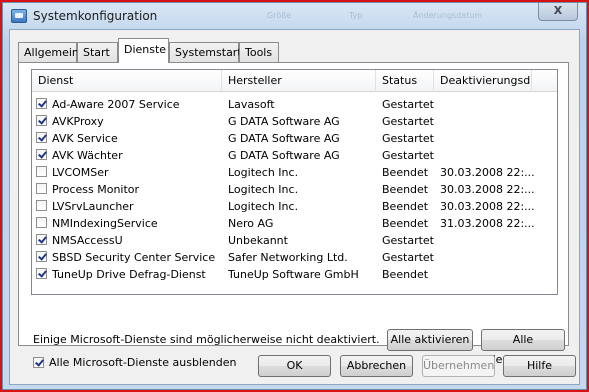  What do you see at coordinates (288, 257) in the screenshot?
I see `service-vendor: Safer Networking Ltd.` at bounding box center [288, 257].